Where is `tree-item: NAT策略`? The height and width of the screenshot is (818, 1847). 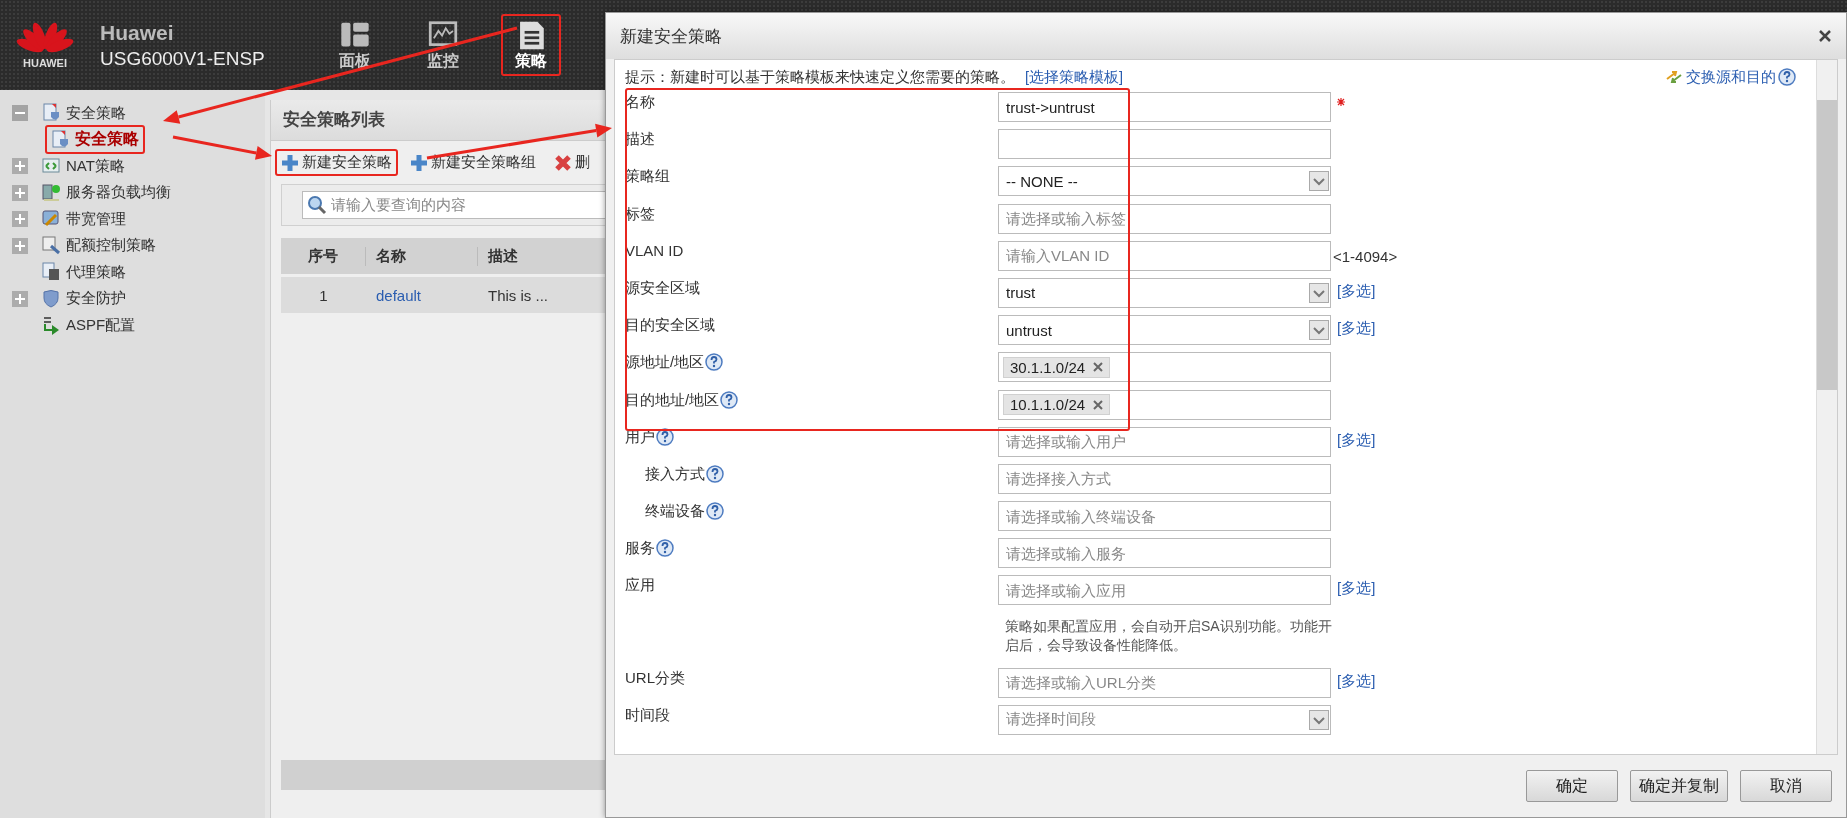
tree-item: NAT策略 is located at coordinates (83, 166).